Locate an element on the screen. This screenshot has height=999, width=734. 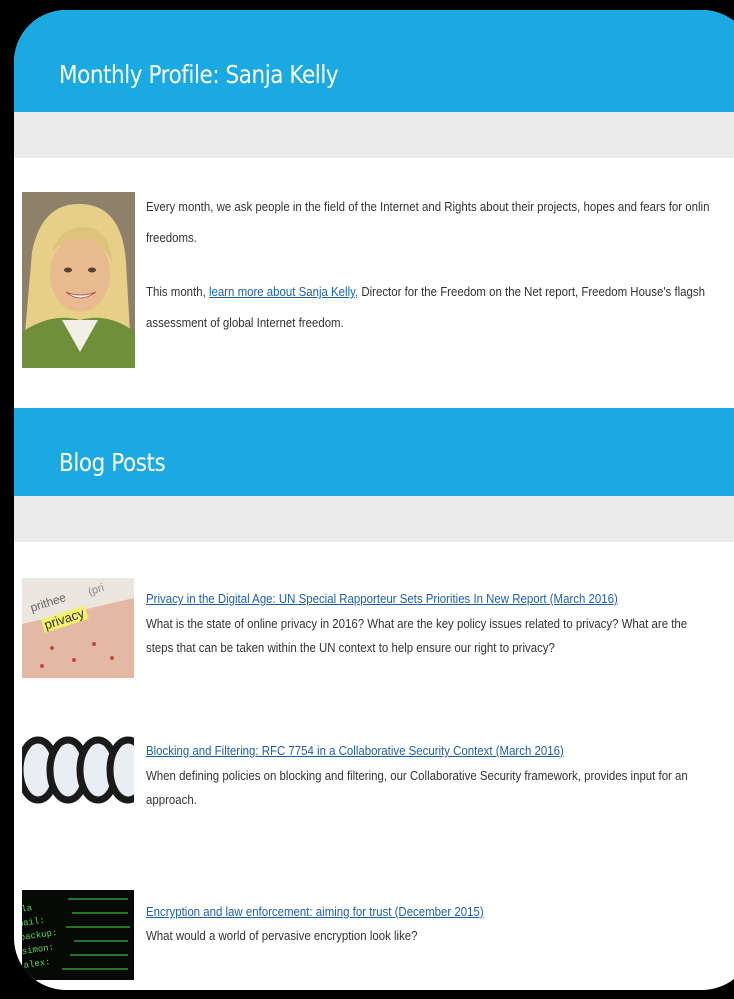
profile-heading: Monthly Profile: Sanja Kelly is located at coordinates (199, 74).